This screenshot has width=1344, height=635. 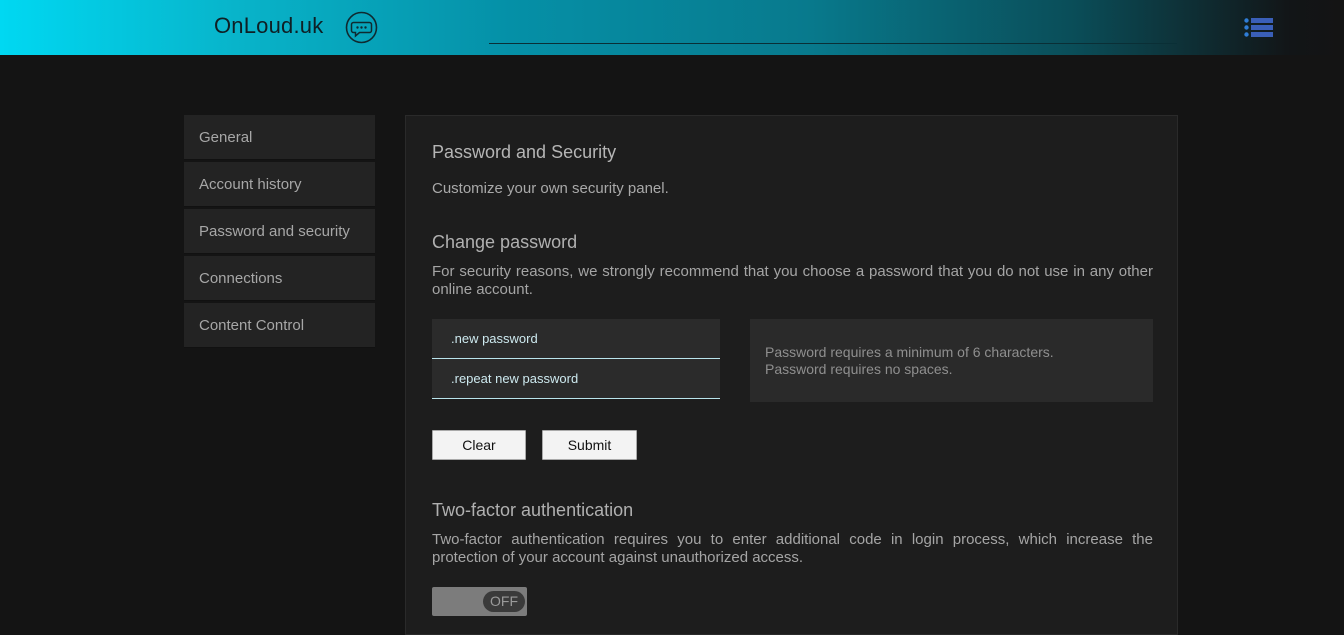 What do you see at coordinates (589, 445) in the screenshot?
I see `submit-button: Submit` at bounding box center [589, 445].